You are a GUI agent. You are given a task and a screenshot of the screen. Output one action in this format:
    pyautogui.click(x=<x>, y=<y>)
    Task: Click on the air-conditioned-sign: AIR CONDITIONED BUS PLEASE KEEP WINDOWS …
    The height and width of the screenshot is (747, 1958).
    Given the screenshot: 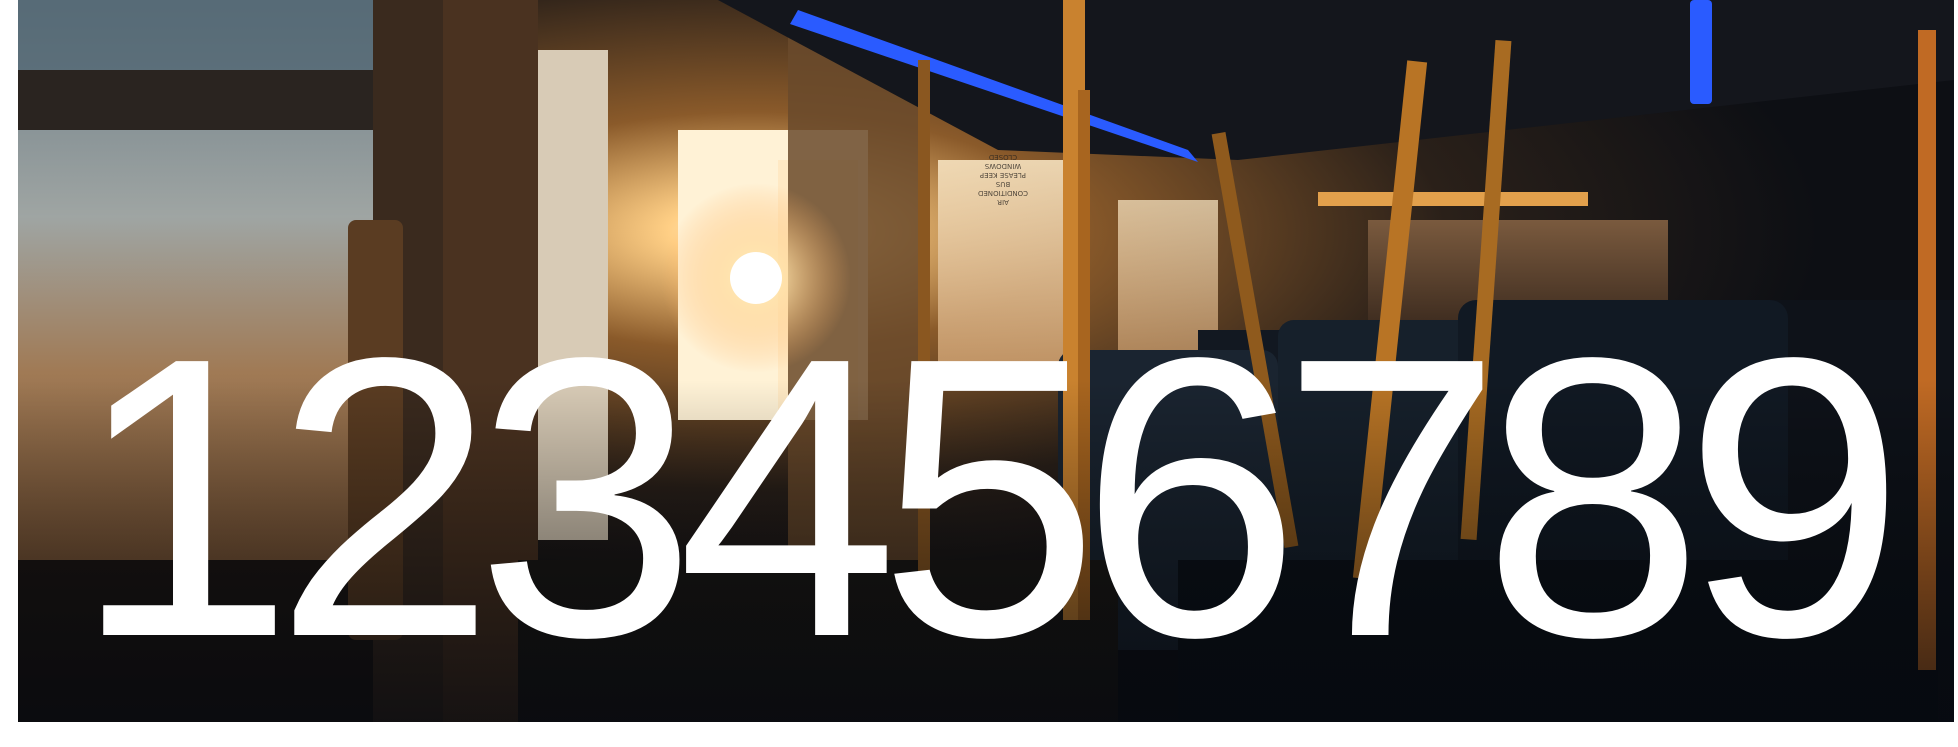 What is the action you would take?
    pyautogui.click(x=1003, y=179)
    